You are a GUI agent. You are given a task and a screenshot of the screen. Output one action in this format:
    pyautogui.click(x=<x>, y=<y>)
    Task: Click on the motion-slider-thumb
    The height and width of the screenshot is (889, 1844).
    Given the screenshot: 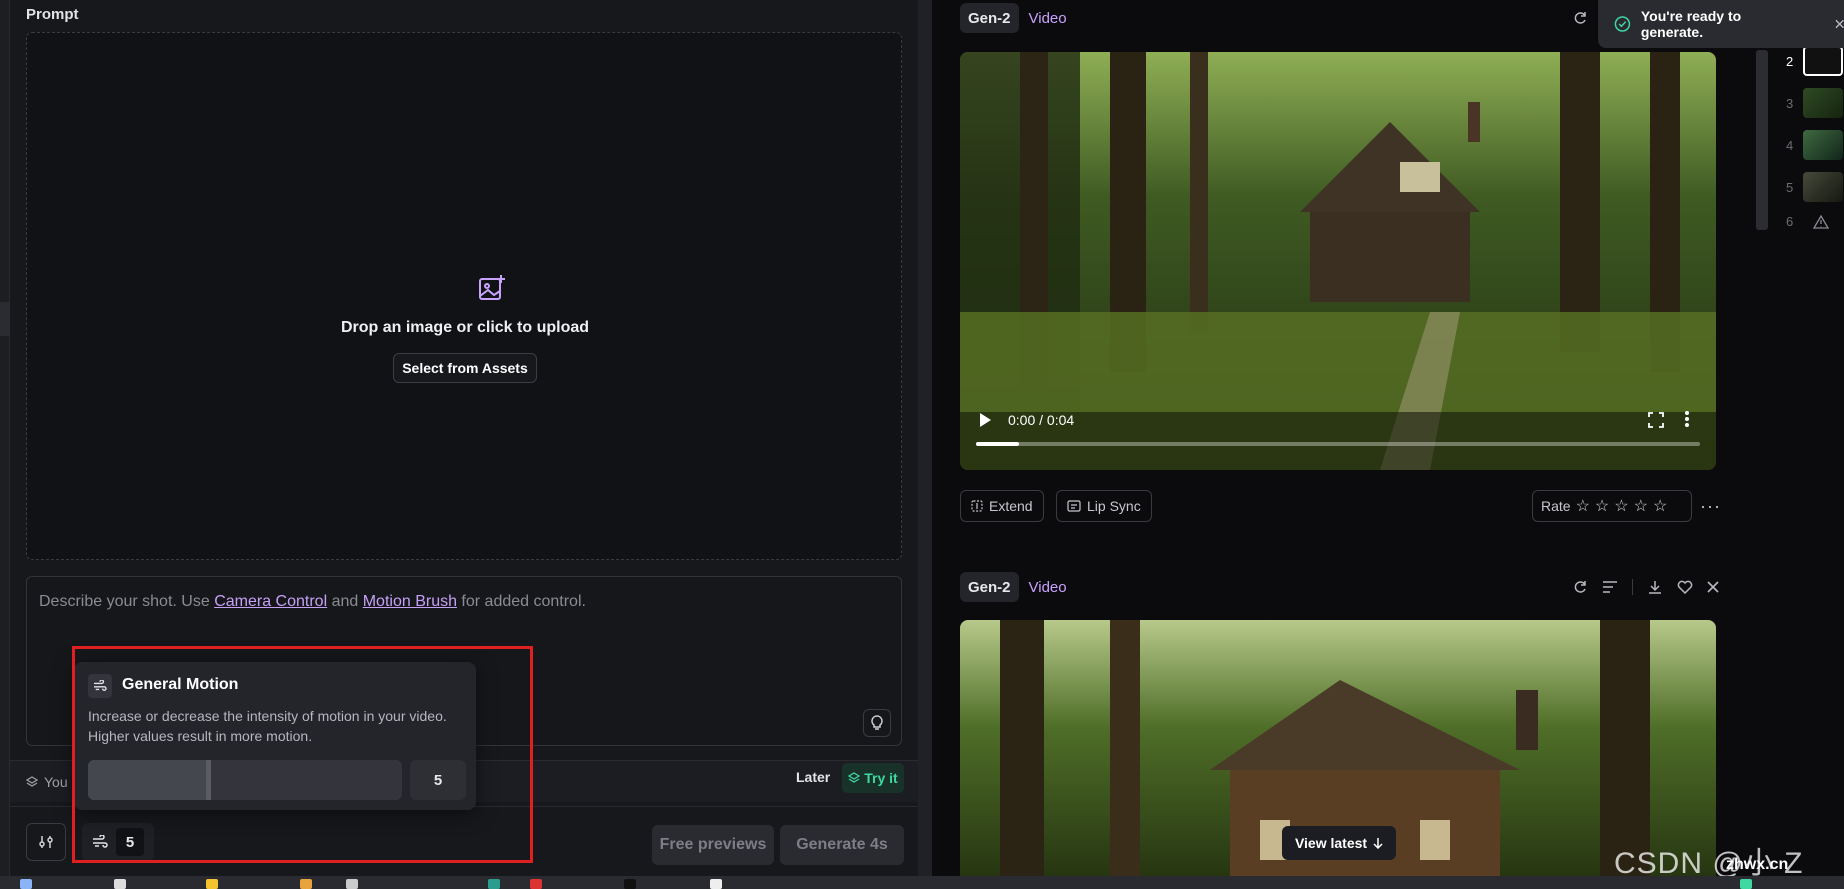 What is the action you would take?
    pyautogui.click(x=208, y=780)
    